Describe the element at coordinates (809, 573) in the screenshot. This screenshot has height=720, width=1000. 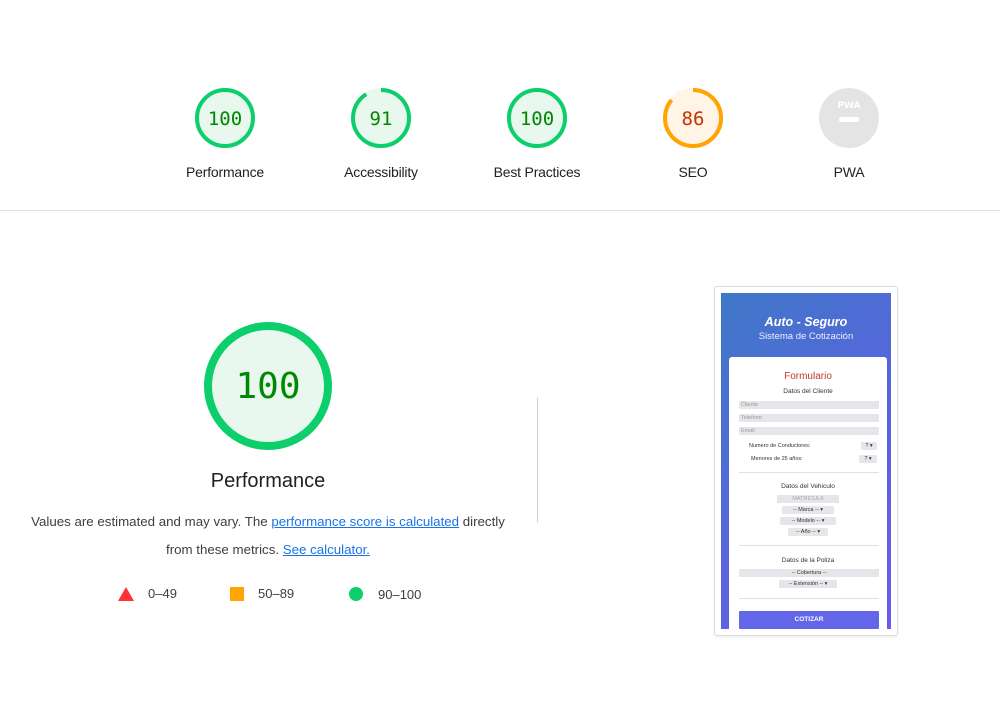
I see `screenshot-coverage-select: -- Cobertura --` at that location.